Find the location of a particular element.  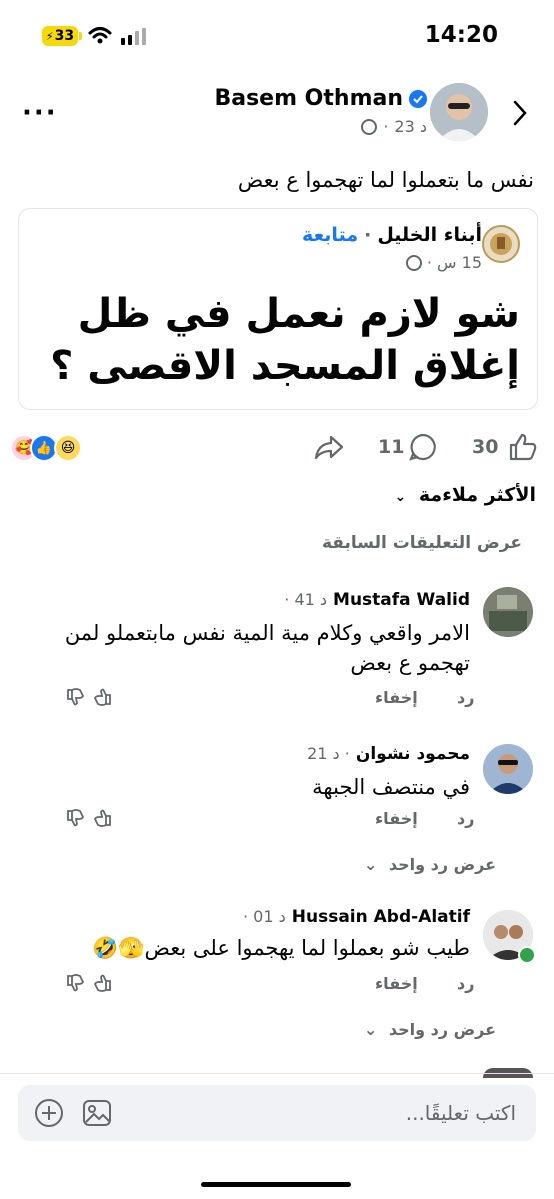

comment-header: · 01 د Hussain Abd-Alatif is located at coordinates (356, 917).